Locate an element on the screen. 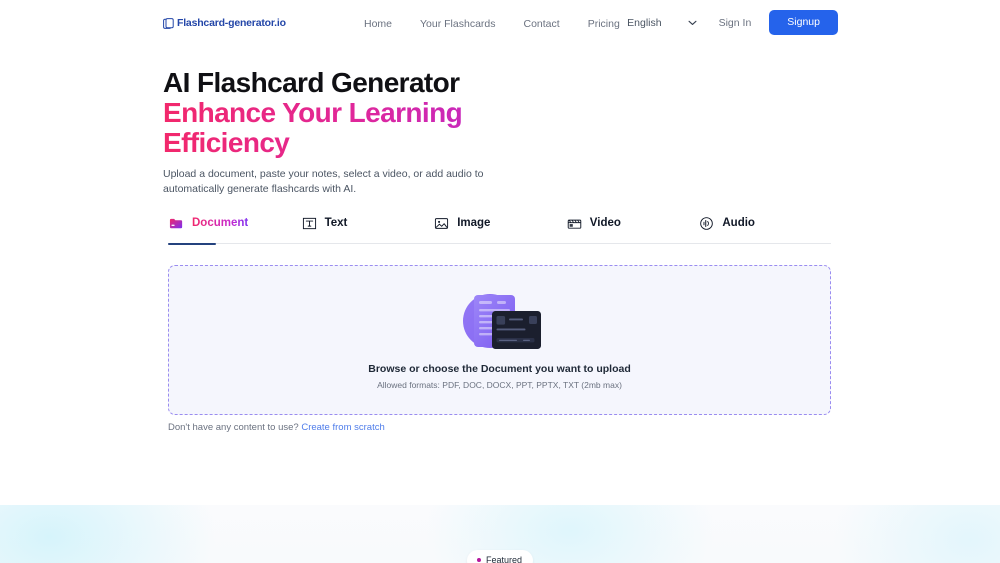 The height and width of the screenshot is (563, 1000). image-icon is located at coordinates (441, 223).